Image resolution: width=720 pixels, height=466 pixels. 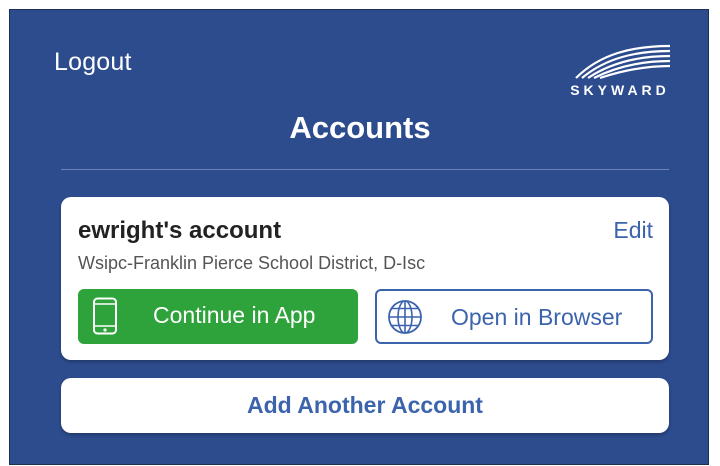 What do you see at coordinates (633, 230) in the screenshot?
I see `edit-account-link: Edit` at bounding box center [633, 230].